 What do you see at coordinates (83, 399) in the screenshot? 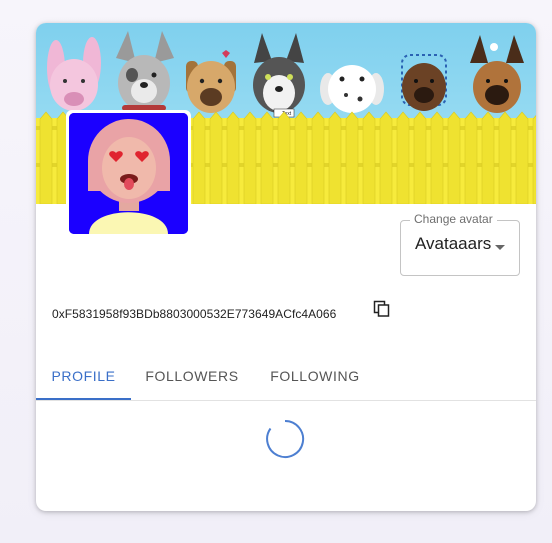
I see `active-tab-indicator` at bounding box center [83, 399].